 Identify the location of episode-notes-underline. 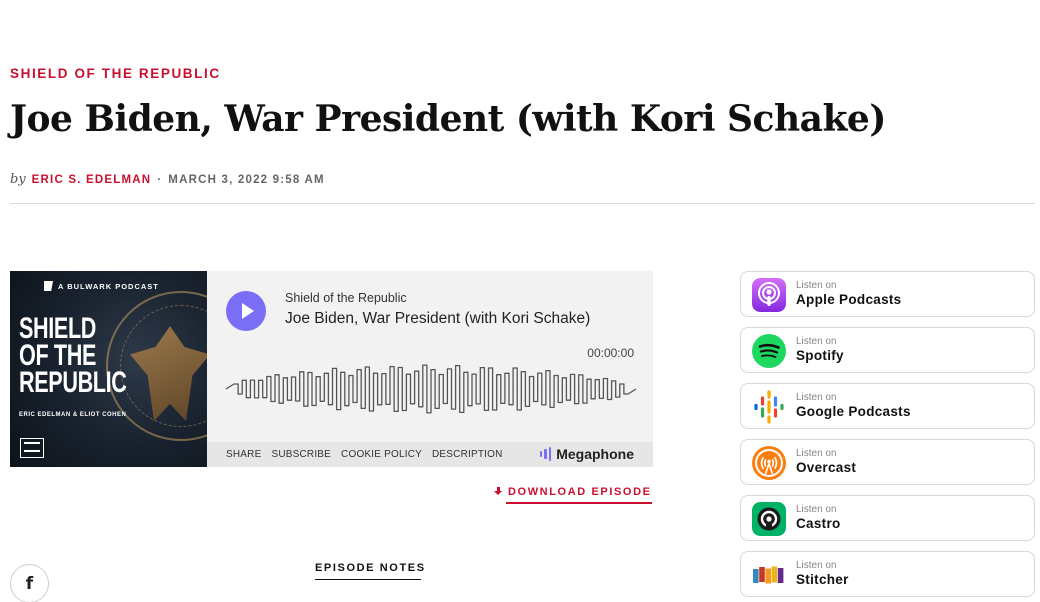
(368, 579).